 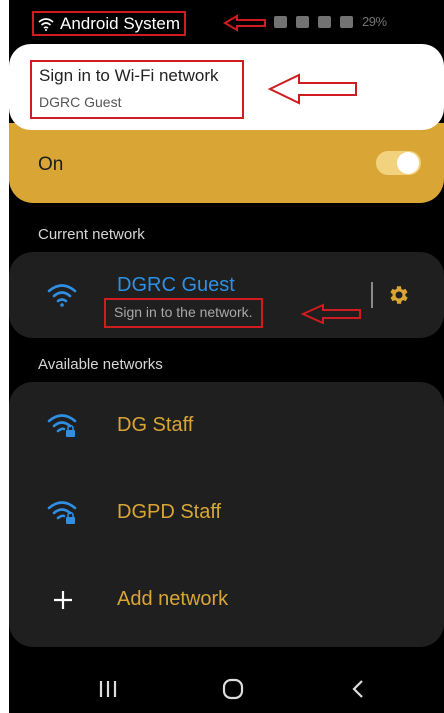 I want to click on wifi-status-icon, so click(x=324, y=21).